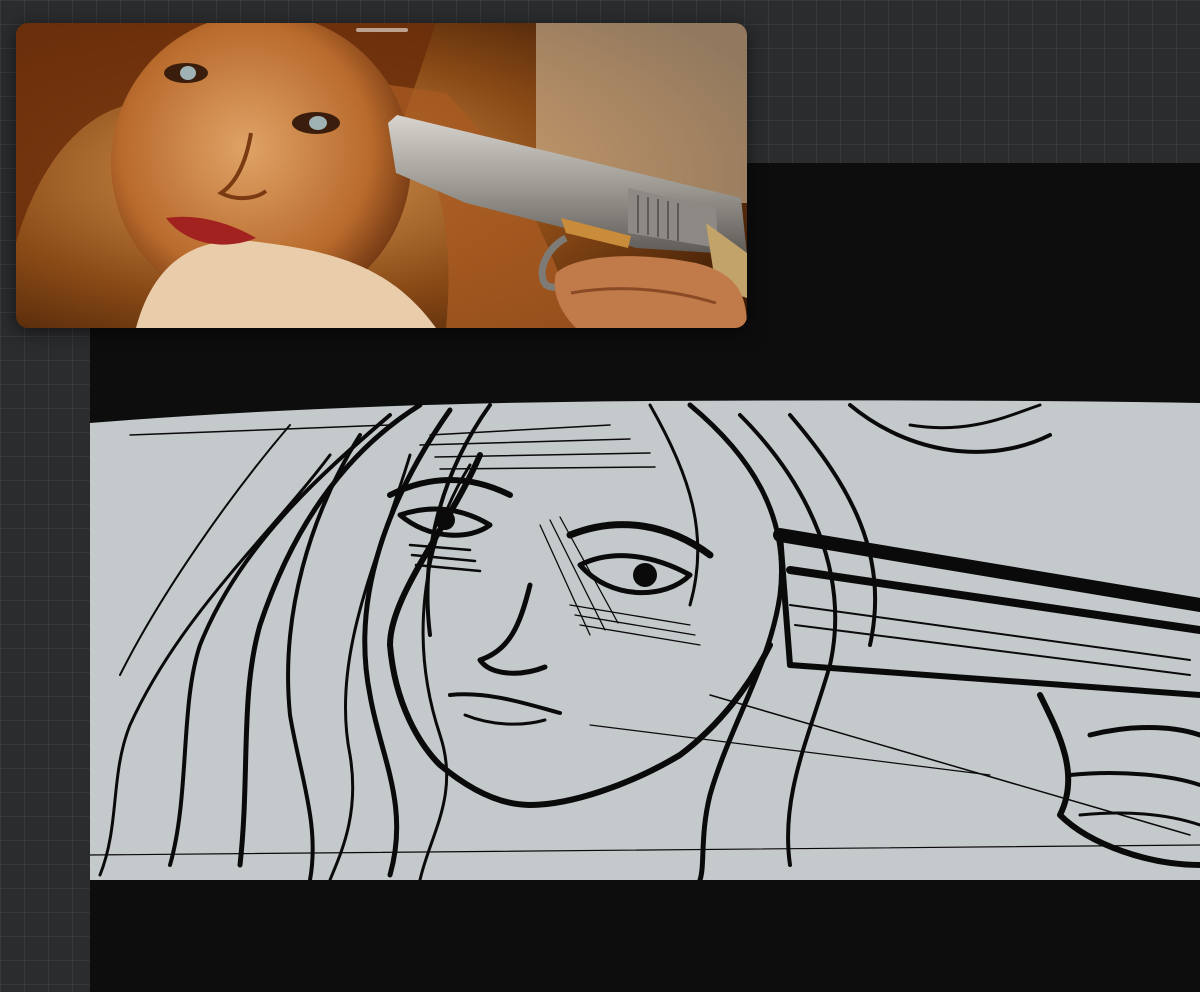 Image resolution: width=1200 pixels, height=992 pixels. Describe the element at coordinates (381, 30) in the screenshot. I see `drag-handle-icon` at that location.